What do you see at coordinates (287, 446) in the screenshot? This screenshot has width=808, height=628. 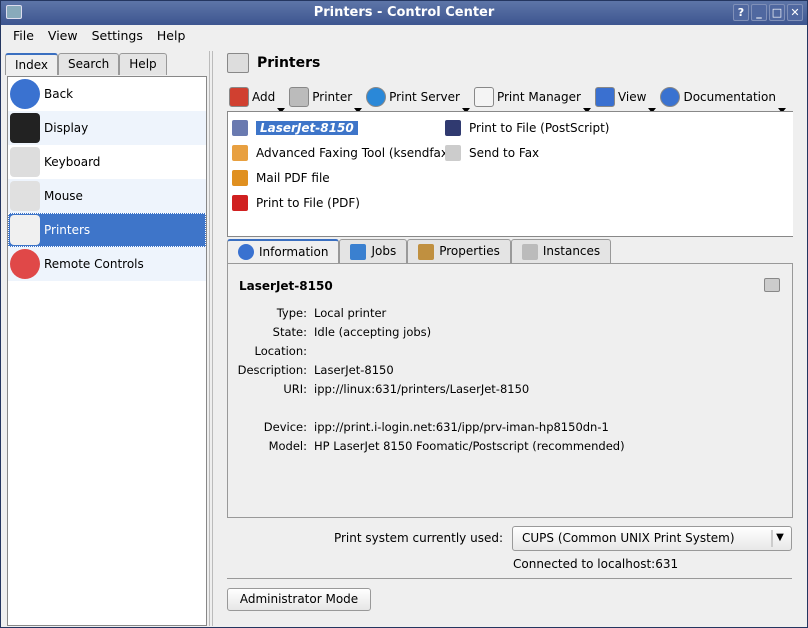 I see `info-label: Model:` at bounding box center [287, 446].